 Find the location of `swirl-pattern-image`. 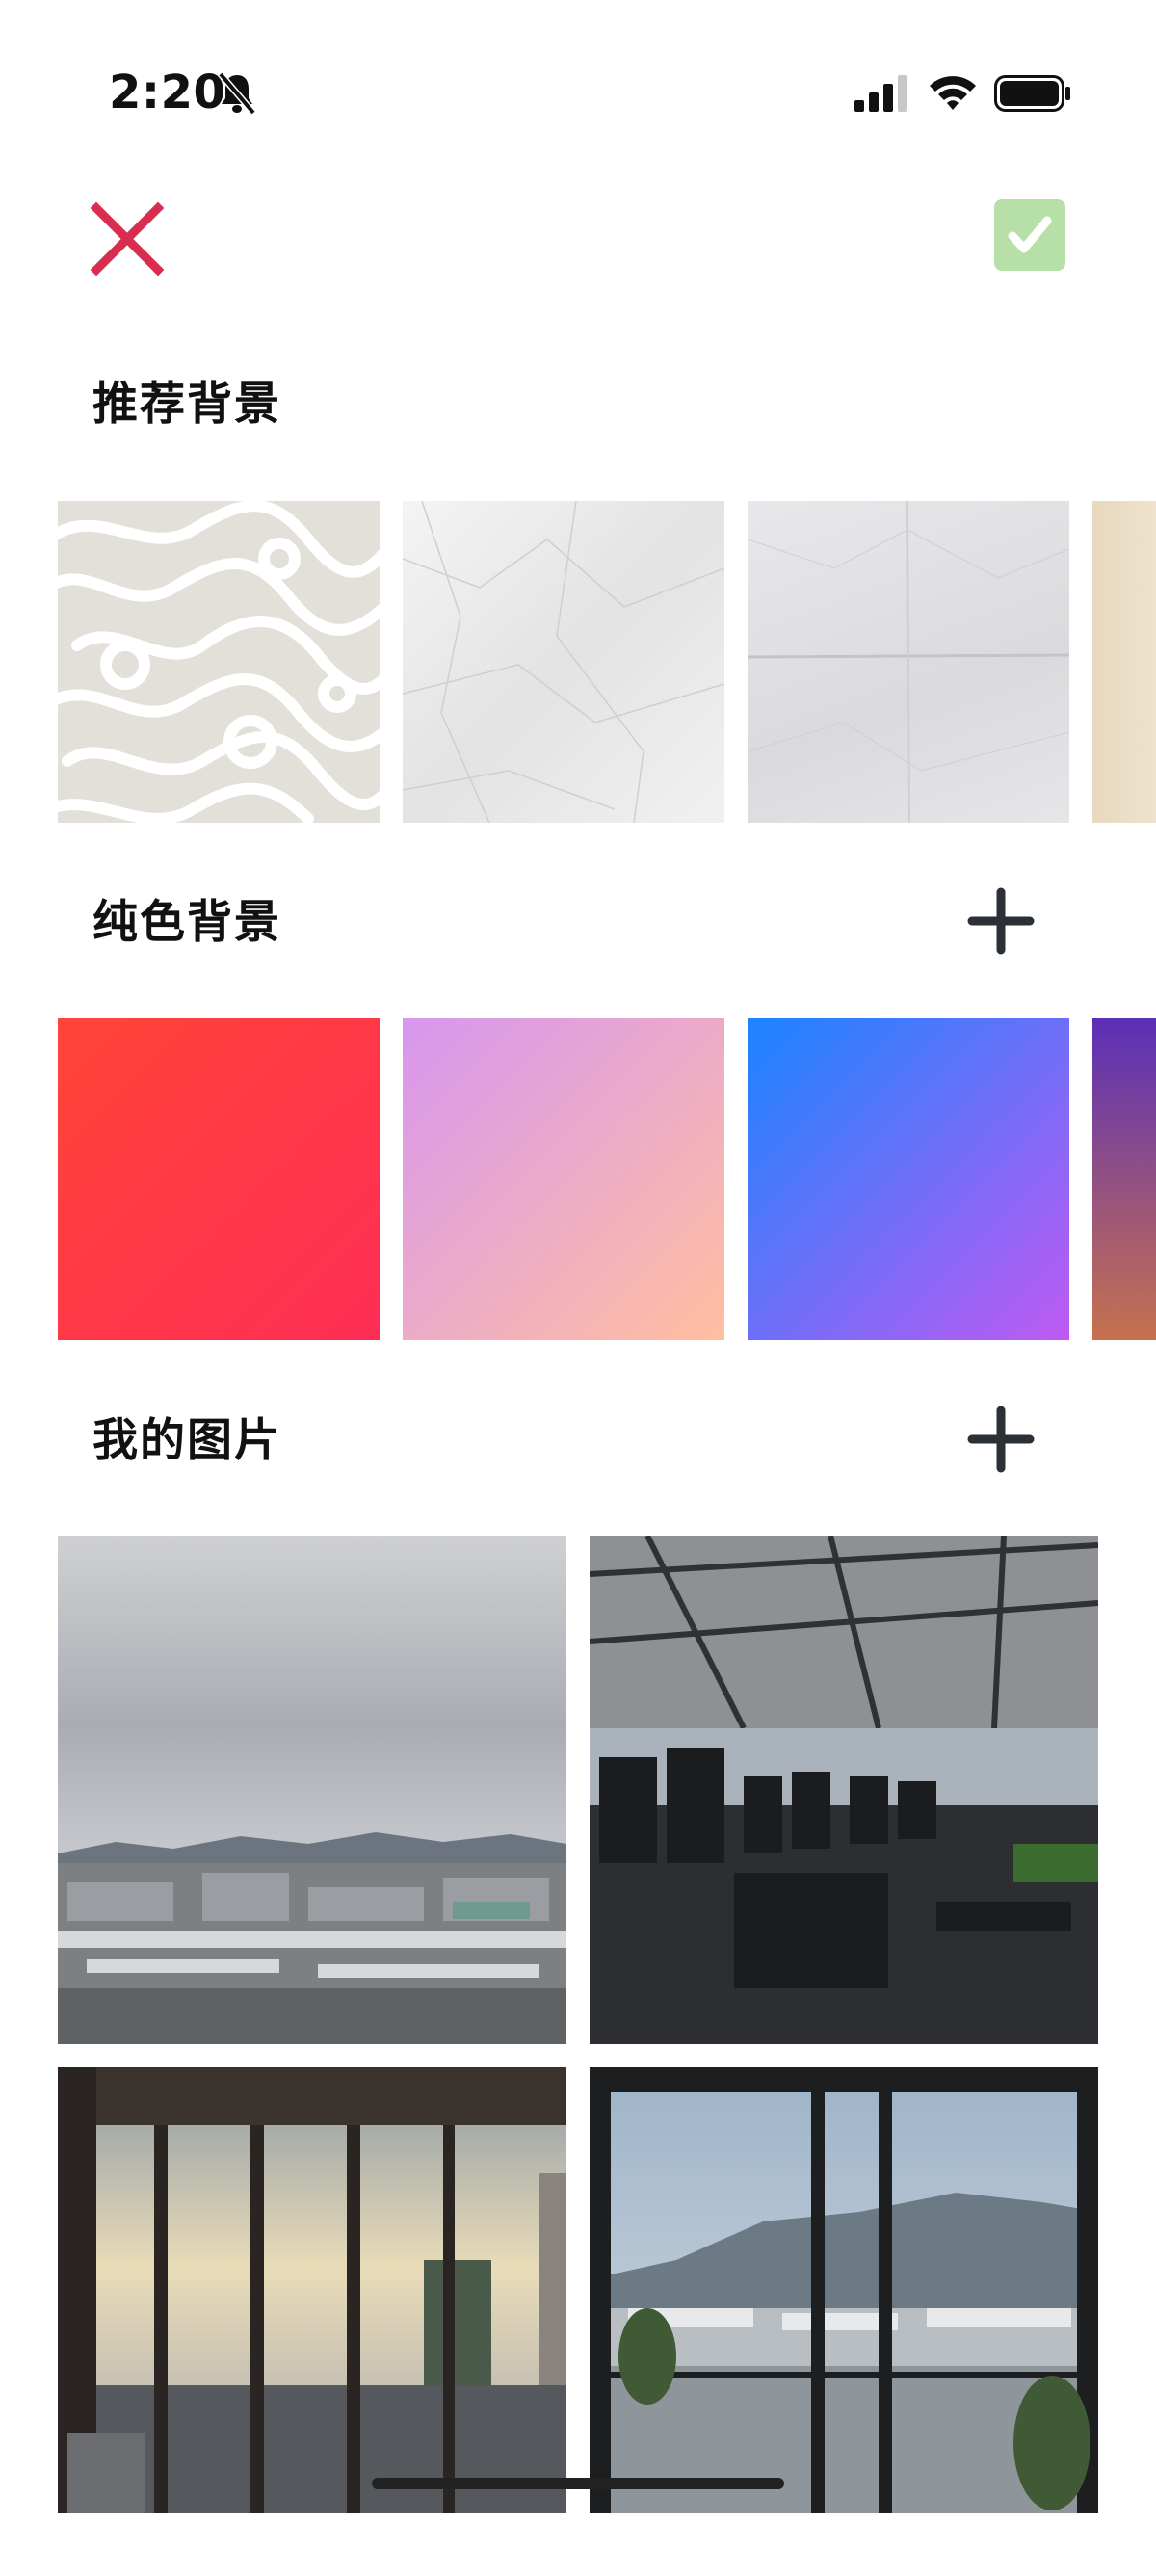

swirl-pattern-image is located at coordinates (219, 662).